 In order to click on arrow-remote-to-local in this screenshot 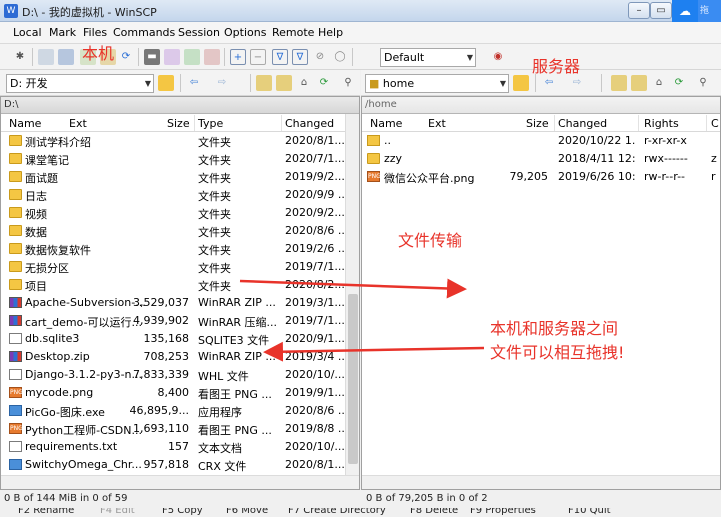, I will do `click(374, 351)`.